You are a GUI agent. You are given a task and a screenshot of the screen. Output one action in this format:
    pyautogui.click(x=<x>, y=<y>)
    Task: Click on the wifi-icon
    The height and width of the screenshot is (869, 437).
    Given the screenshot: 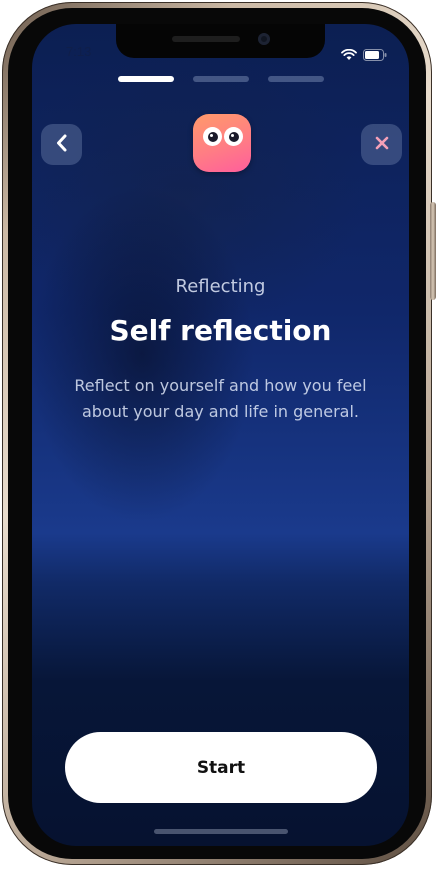 What is the action you would take?
    pyautogui.click(x=349, y=55)
    